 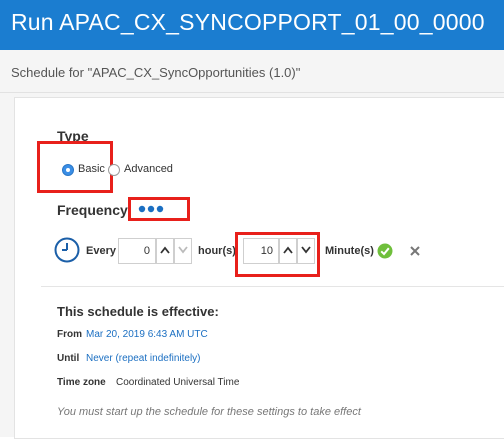 What do you see at coordinates (101, 251) in the screenshot?
I see `every-label: Every` at bounding box center [101, 251].